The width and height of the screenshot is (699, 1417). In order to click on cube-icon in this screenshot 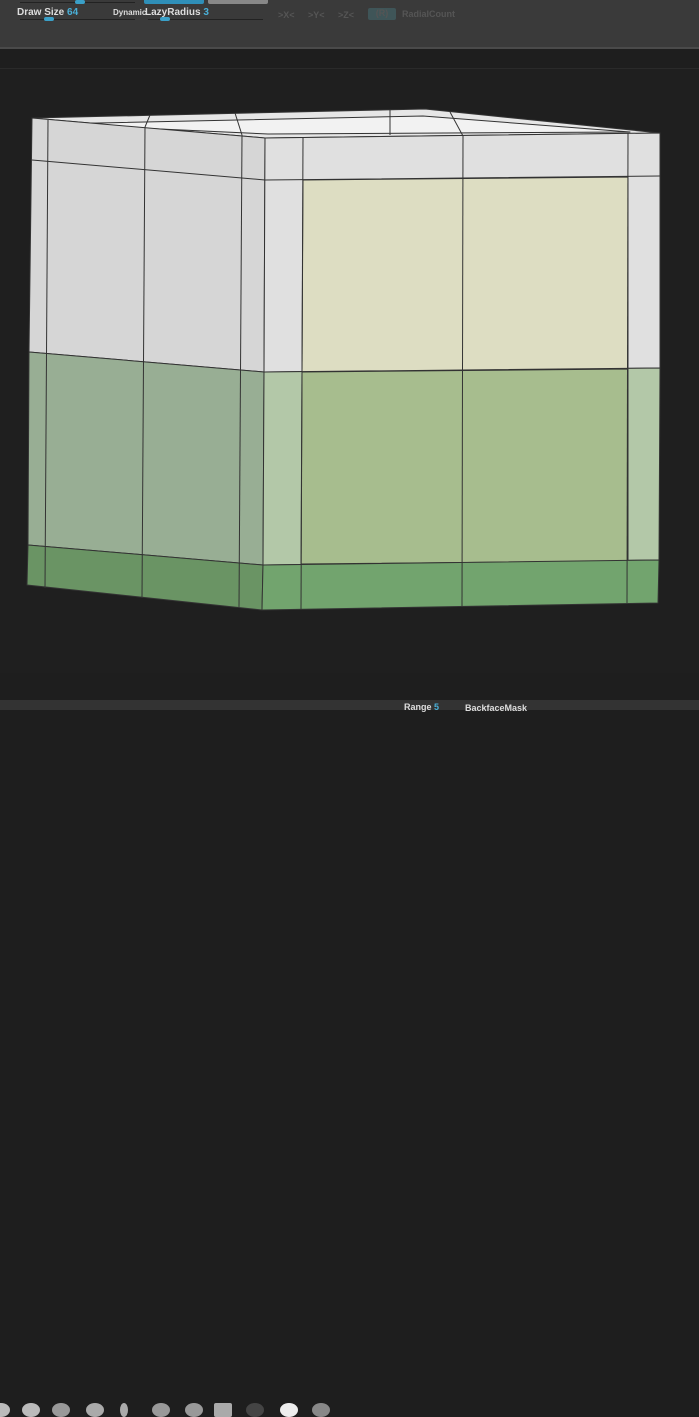, I will do `click(223, 1410)`.